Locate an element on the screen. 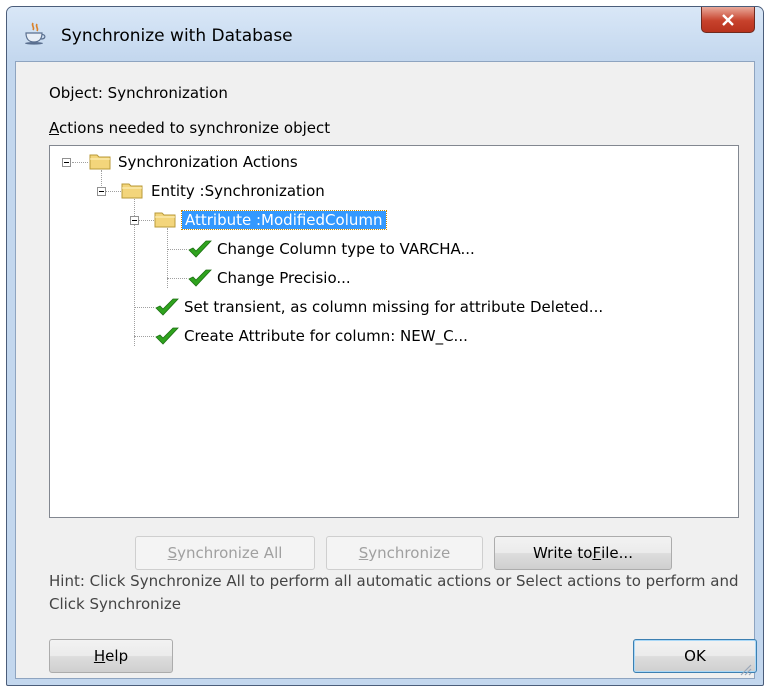  synchronize-button: Synchronize is located at coordinates (404, 553).